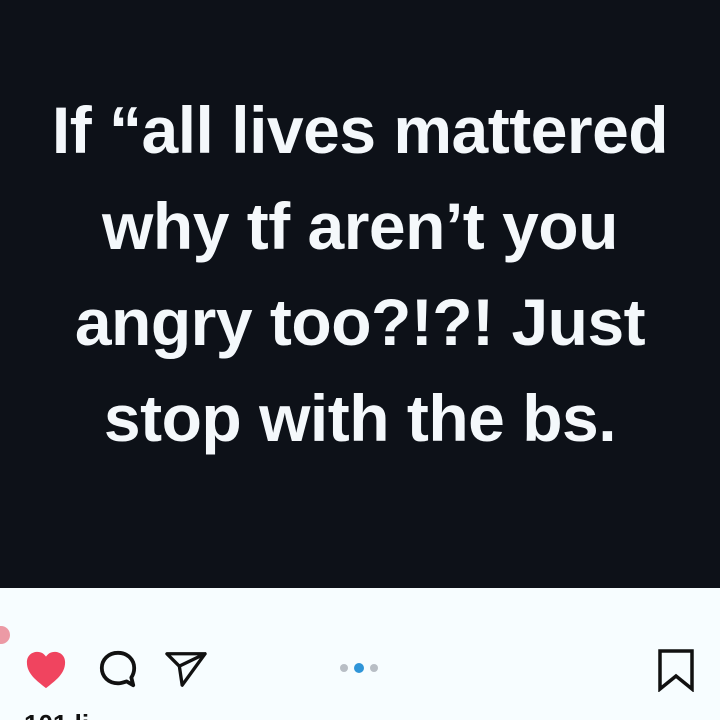  Describe the element at coordinates (56, 714) in the screenshot. I see `likes-count: 101 li` at that location.